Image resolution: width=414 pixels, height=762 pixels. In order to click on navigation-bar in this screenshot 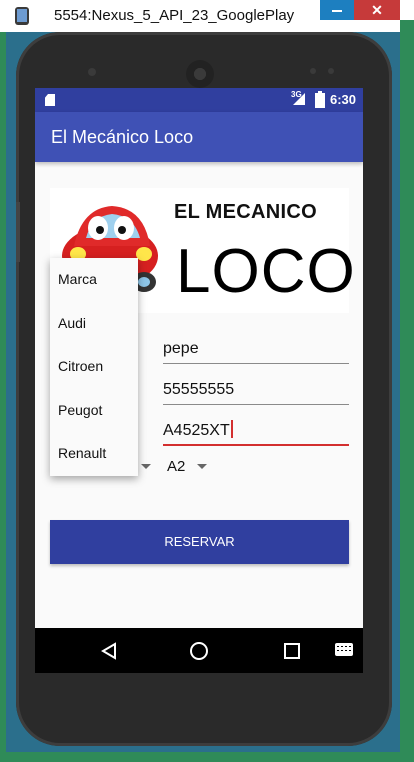, I will do `click(199, 650)`.